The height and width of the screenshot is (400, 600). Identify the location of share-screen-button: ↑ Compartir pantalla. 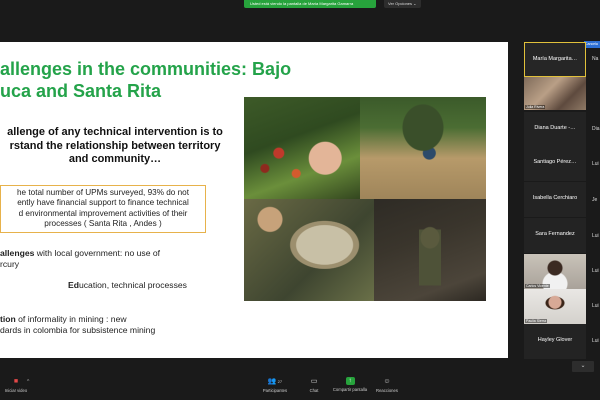
(350, 384).